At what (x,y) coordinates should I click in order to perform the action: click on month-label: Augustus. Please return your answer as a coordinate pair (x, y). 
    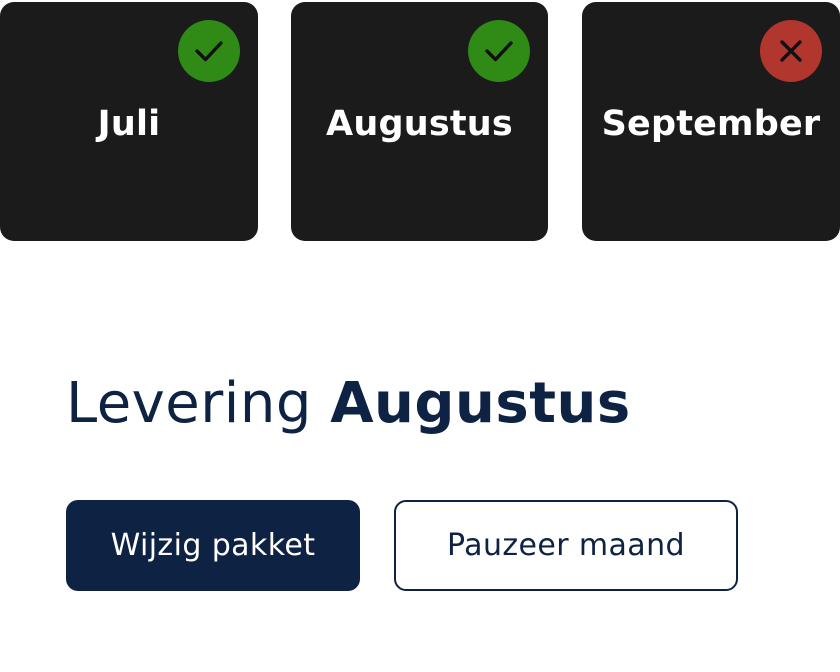
    Looking at the image, I should click on (419, 124).